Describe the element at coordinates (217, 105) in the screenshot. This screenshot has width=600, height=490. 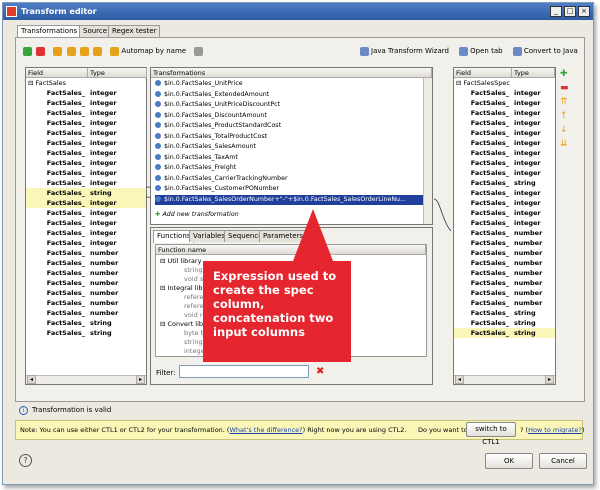
I see `transformation-item: $in.0.FactSales_UnitPriceDiscountPct` at that location.